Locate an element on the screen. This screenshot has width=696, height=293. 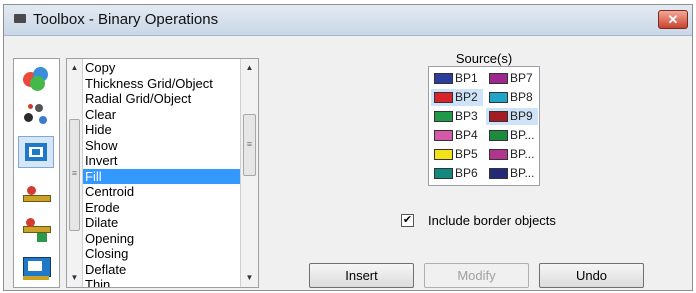
list-item: Centroid is located at coordinates (161, 192).